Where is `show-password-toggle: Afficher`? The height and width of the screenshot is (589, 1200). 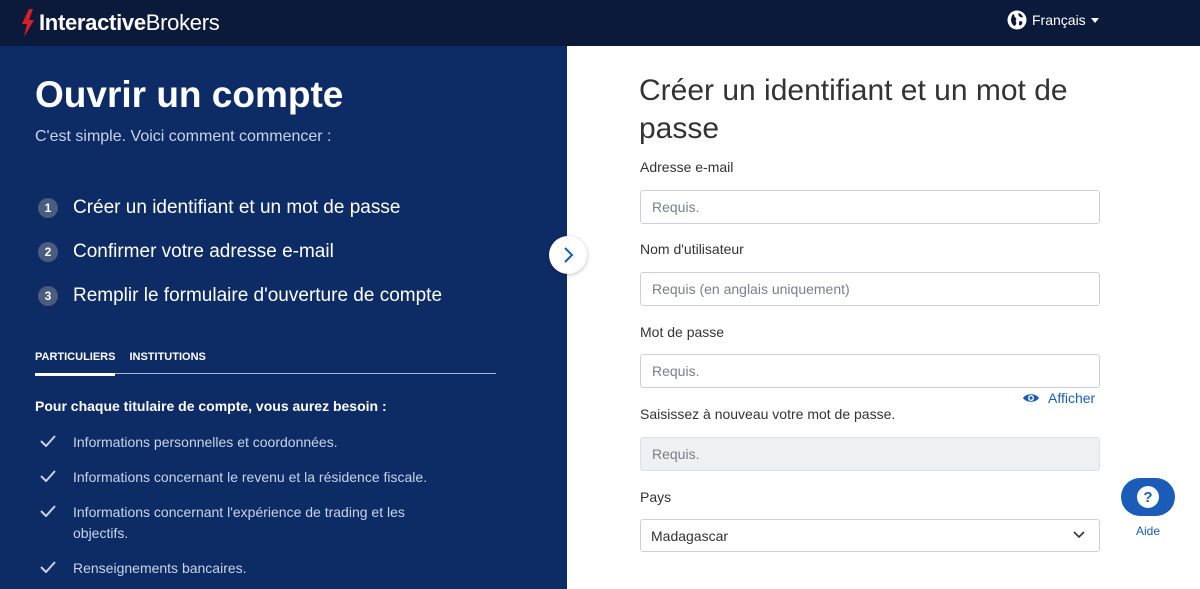
show-password-toggle: Afficher is located at coordinates (1058, 398).